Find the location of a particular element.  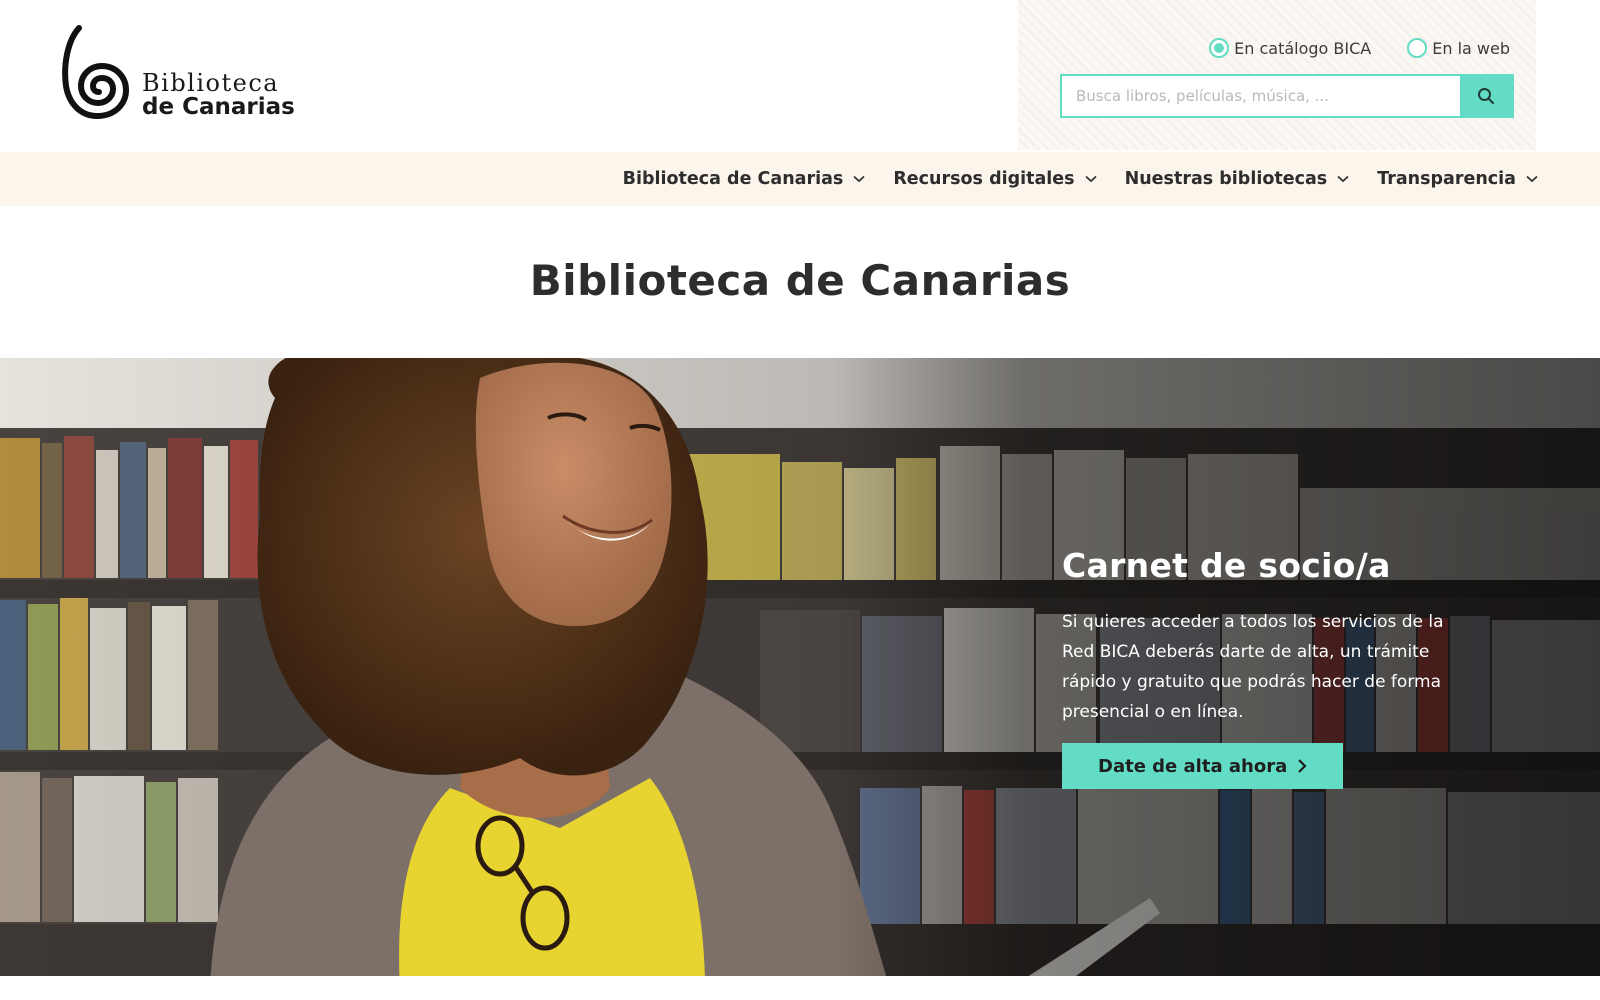

radio-unchecked-icon is located at coordinates (1417, 48).